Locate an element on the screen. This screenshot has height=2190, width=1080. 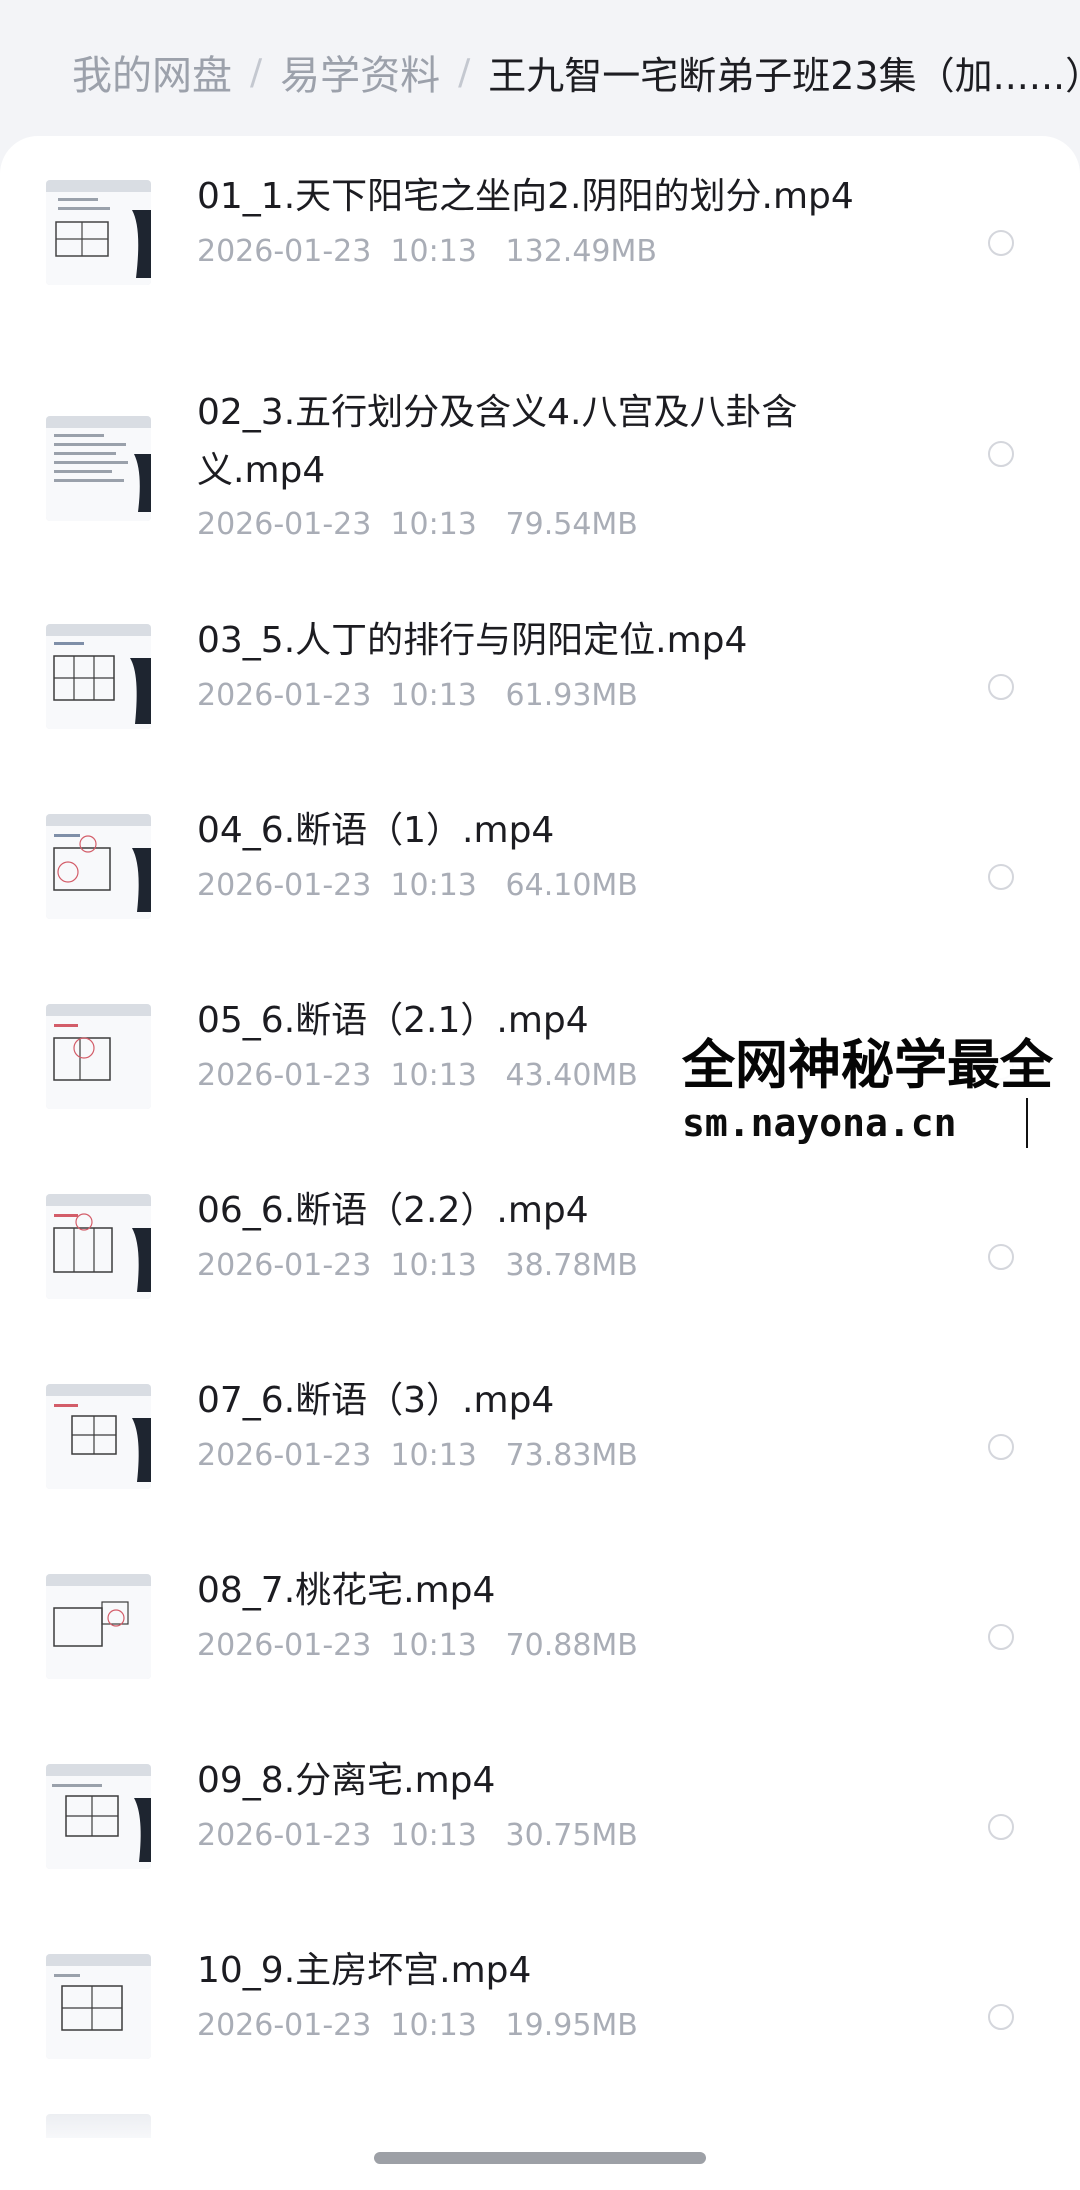
file-name: 10_9.主房坏宫.mp4 is located at coordinates (542, 1971).